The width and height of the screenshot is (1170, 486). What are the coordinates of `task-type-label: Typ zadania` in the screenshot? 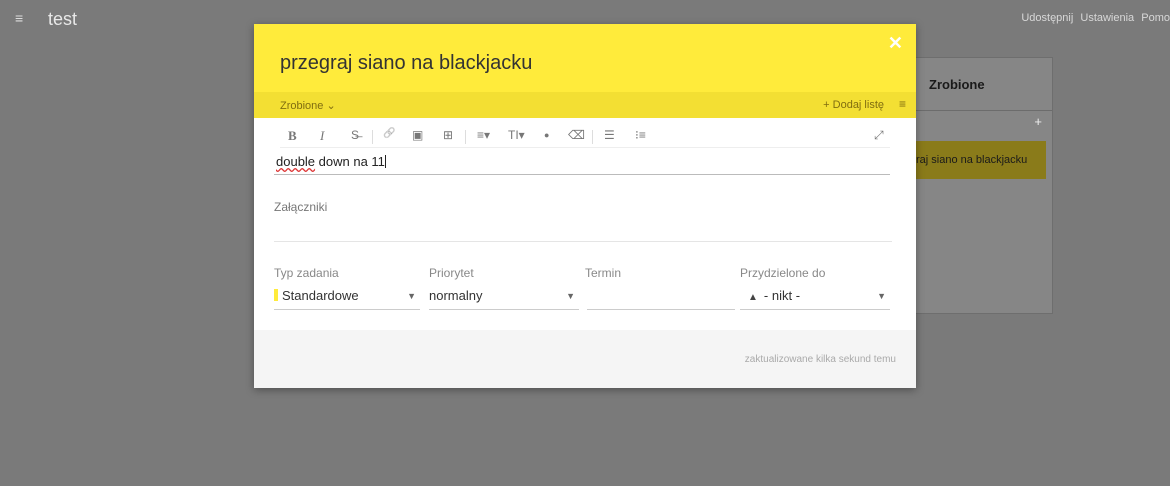 It's located at (306, 273).